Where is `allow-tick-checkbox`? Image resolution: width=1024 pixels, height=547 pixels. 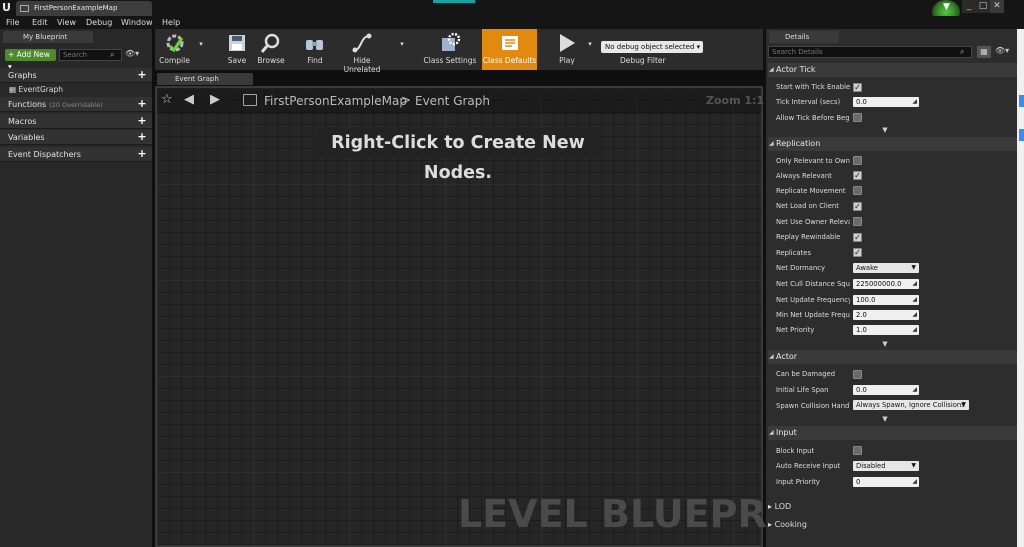
allow-tick-checkbox is located at coordinates (857, 117).